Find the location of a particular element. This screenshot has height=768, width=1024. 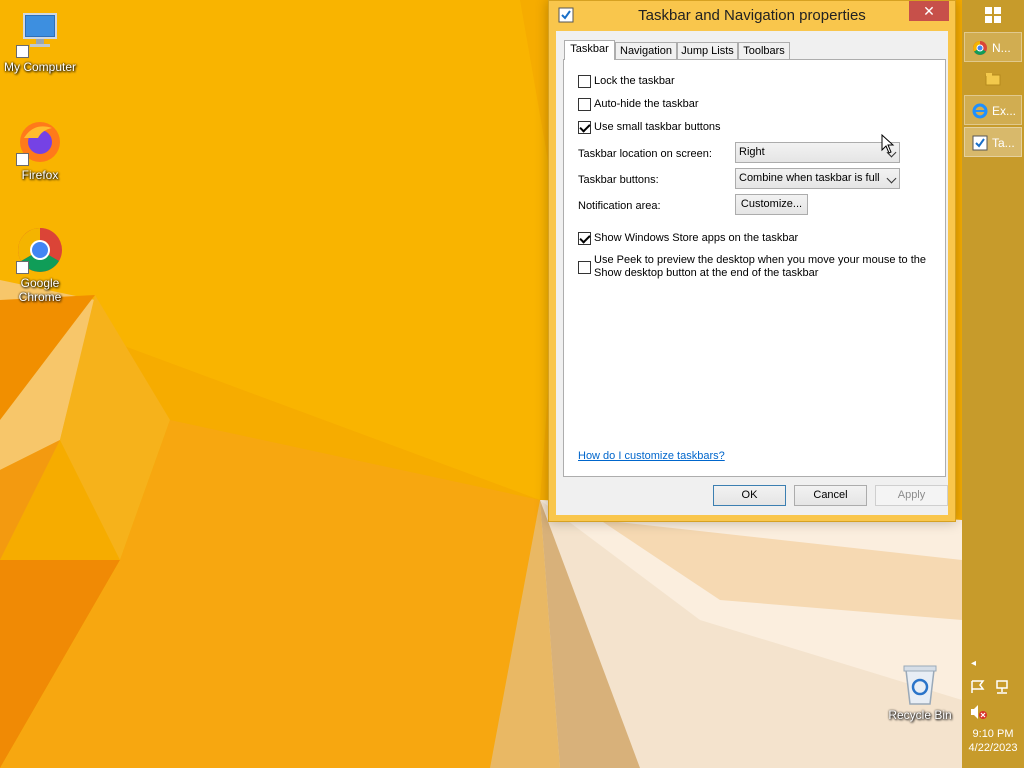

desktop-icon-recycle-bin: Recycle Bin is located at coordinates (920, 692).